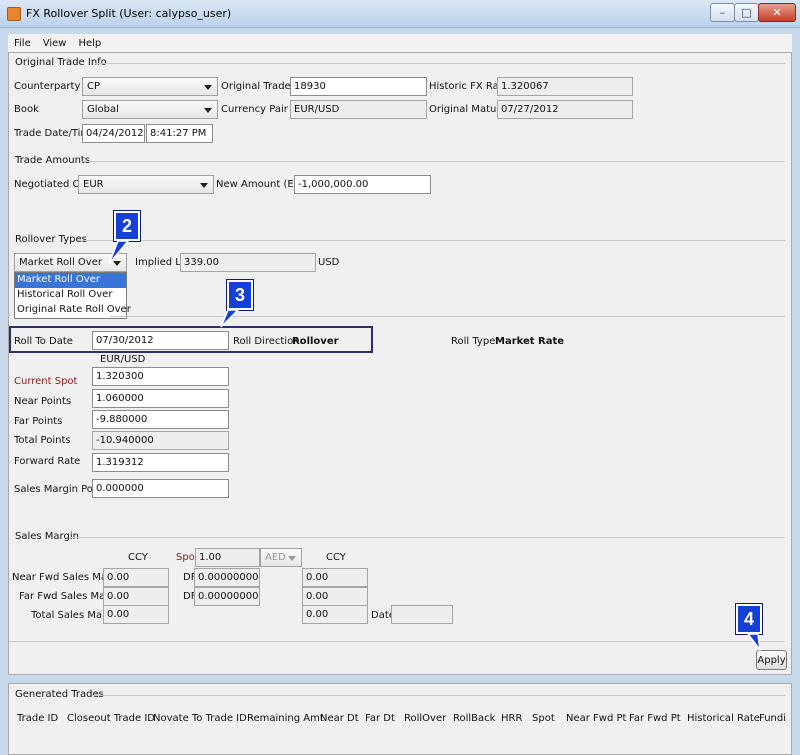 This screenshot has height=755, width=800. Describe the element at coordinates (111, 718) in the screenshot. I see `column-header-closeout-trade-id: Closeout Trade ID` at that location.